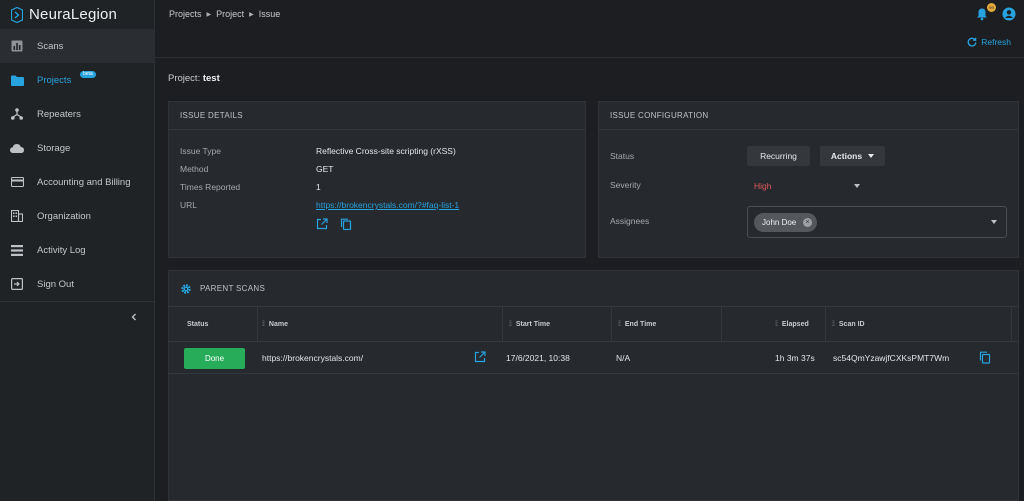 The width and height of the screenshot is (1024, 501). What do you see at coordinates (59, 114) in the screenshot?
I see `sidebar-item-label: Repeaters` at bounding box center [59, 114].